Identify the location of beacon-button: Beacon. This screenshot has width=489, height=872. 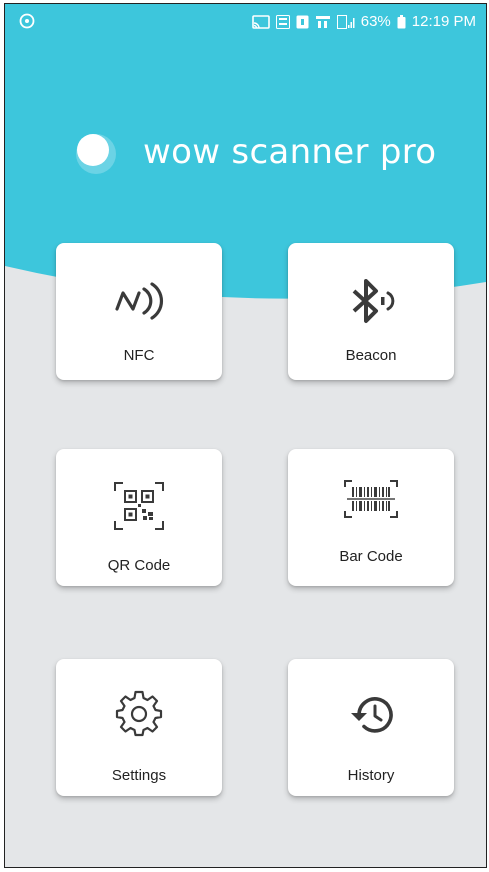
(371, 311).